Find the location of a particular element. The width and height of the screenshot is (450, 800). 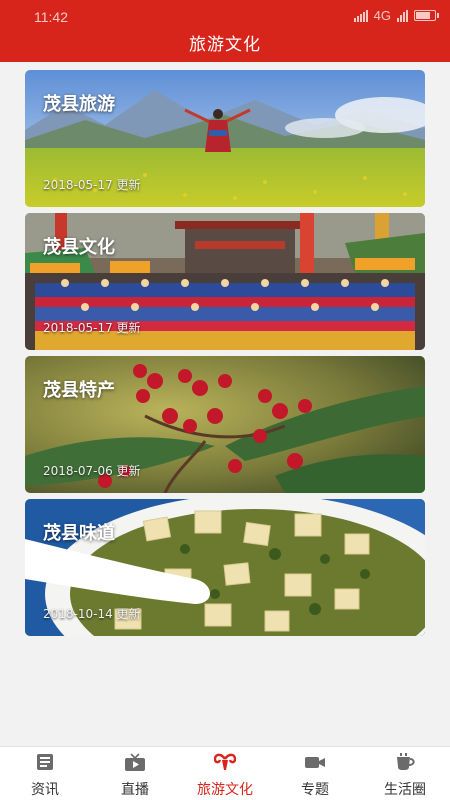

network-type: 4G is located at coordinates (382, 15).